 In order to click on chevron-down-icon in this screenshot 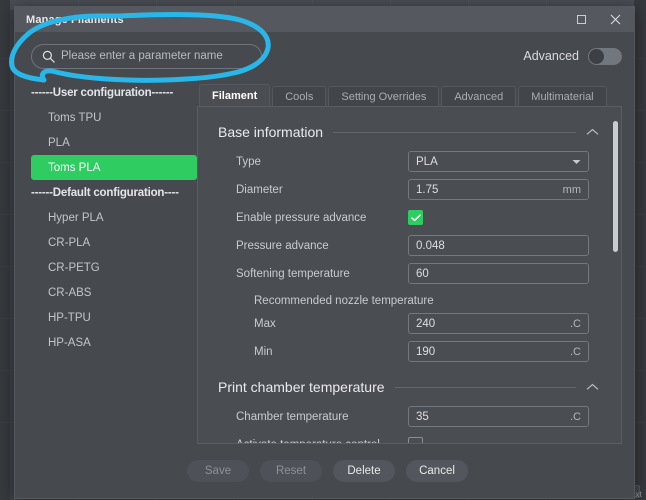, I will do `click(576, 161)`.